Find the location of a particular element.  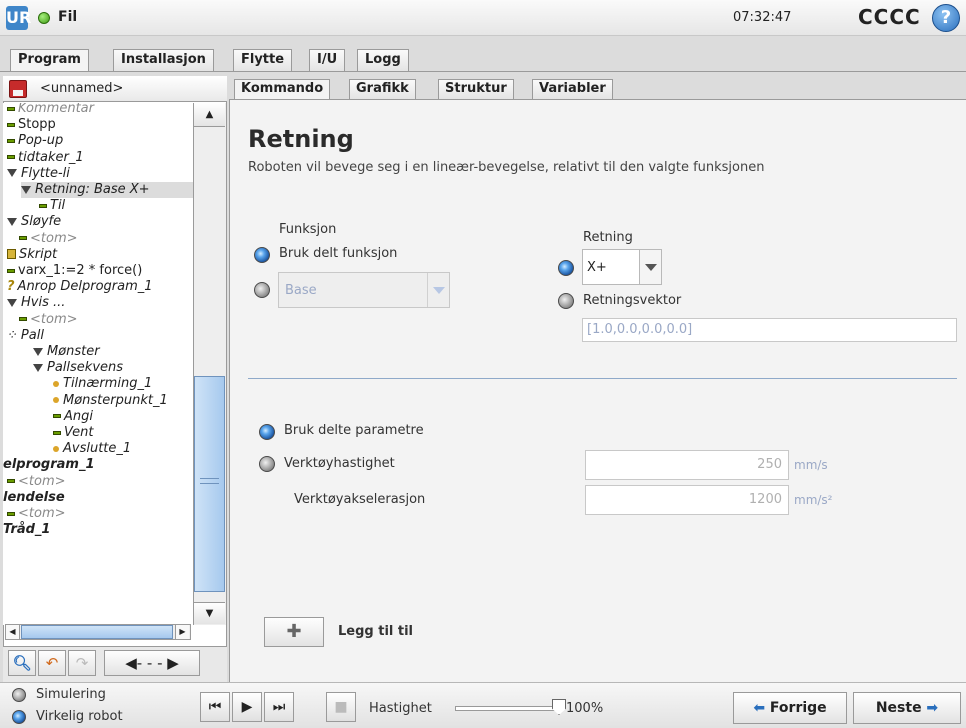

play-icon: ▶ is located at coordinates (247, 707).